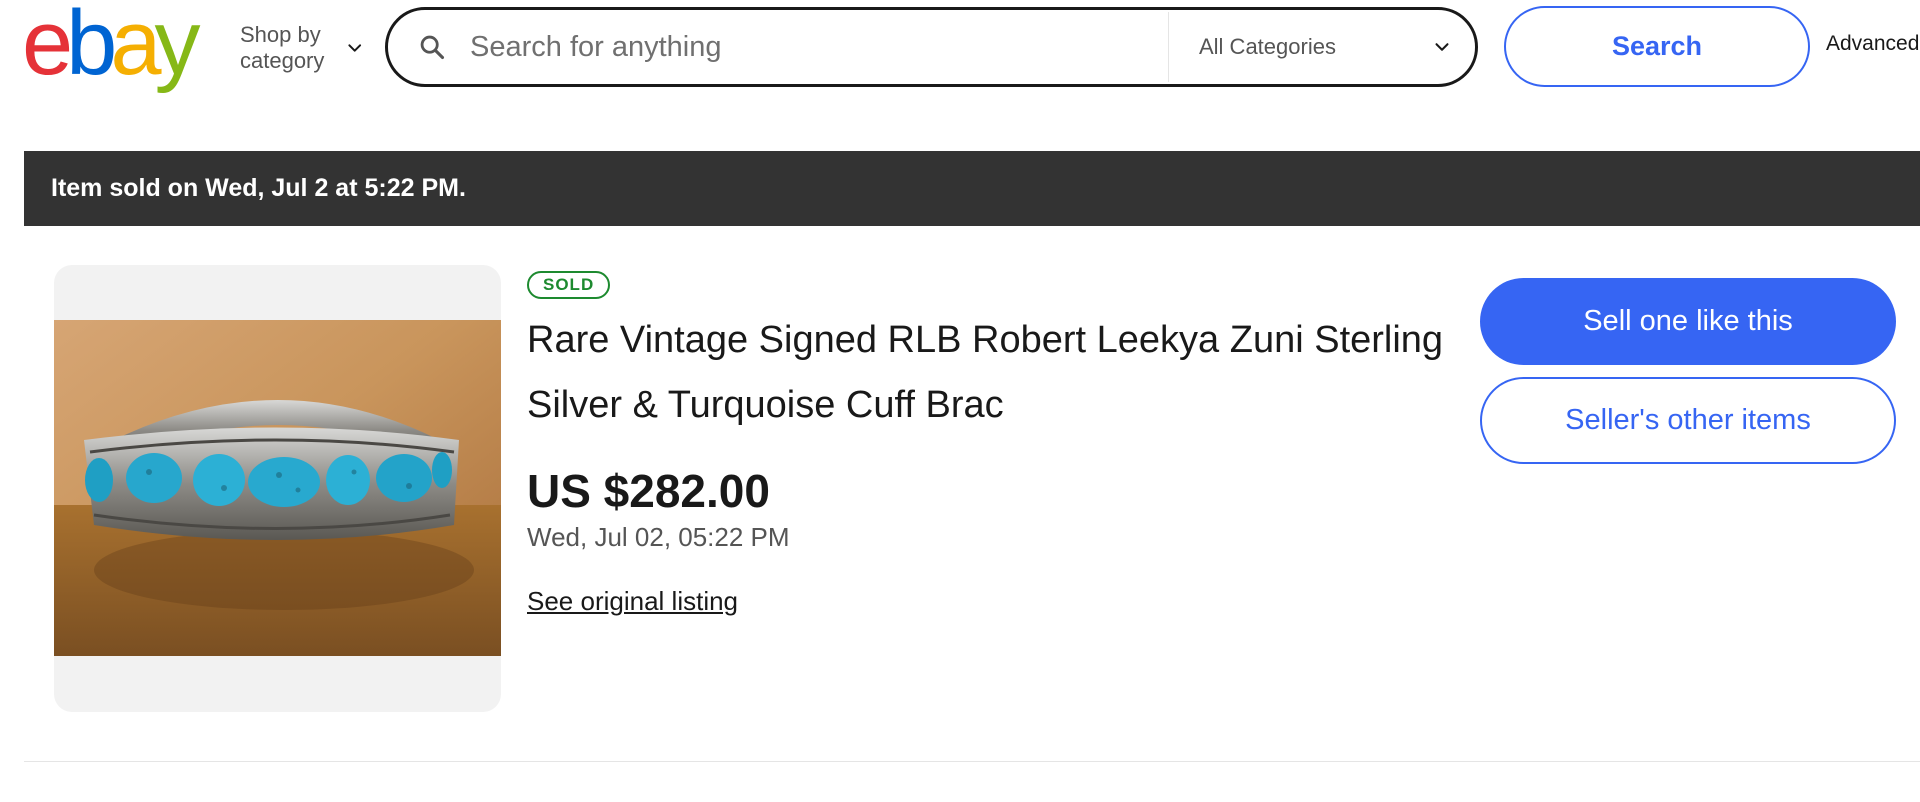 The image size is (1920, 802). I want to click on advanced-search-link: Advanced, so click(1872, 44).